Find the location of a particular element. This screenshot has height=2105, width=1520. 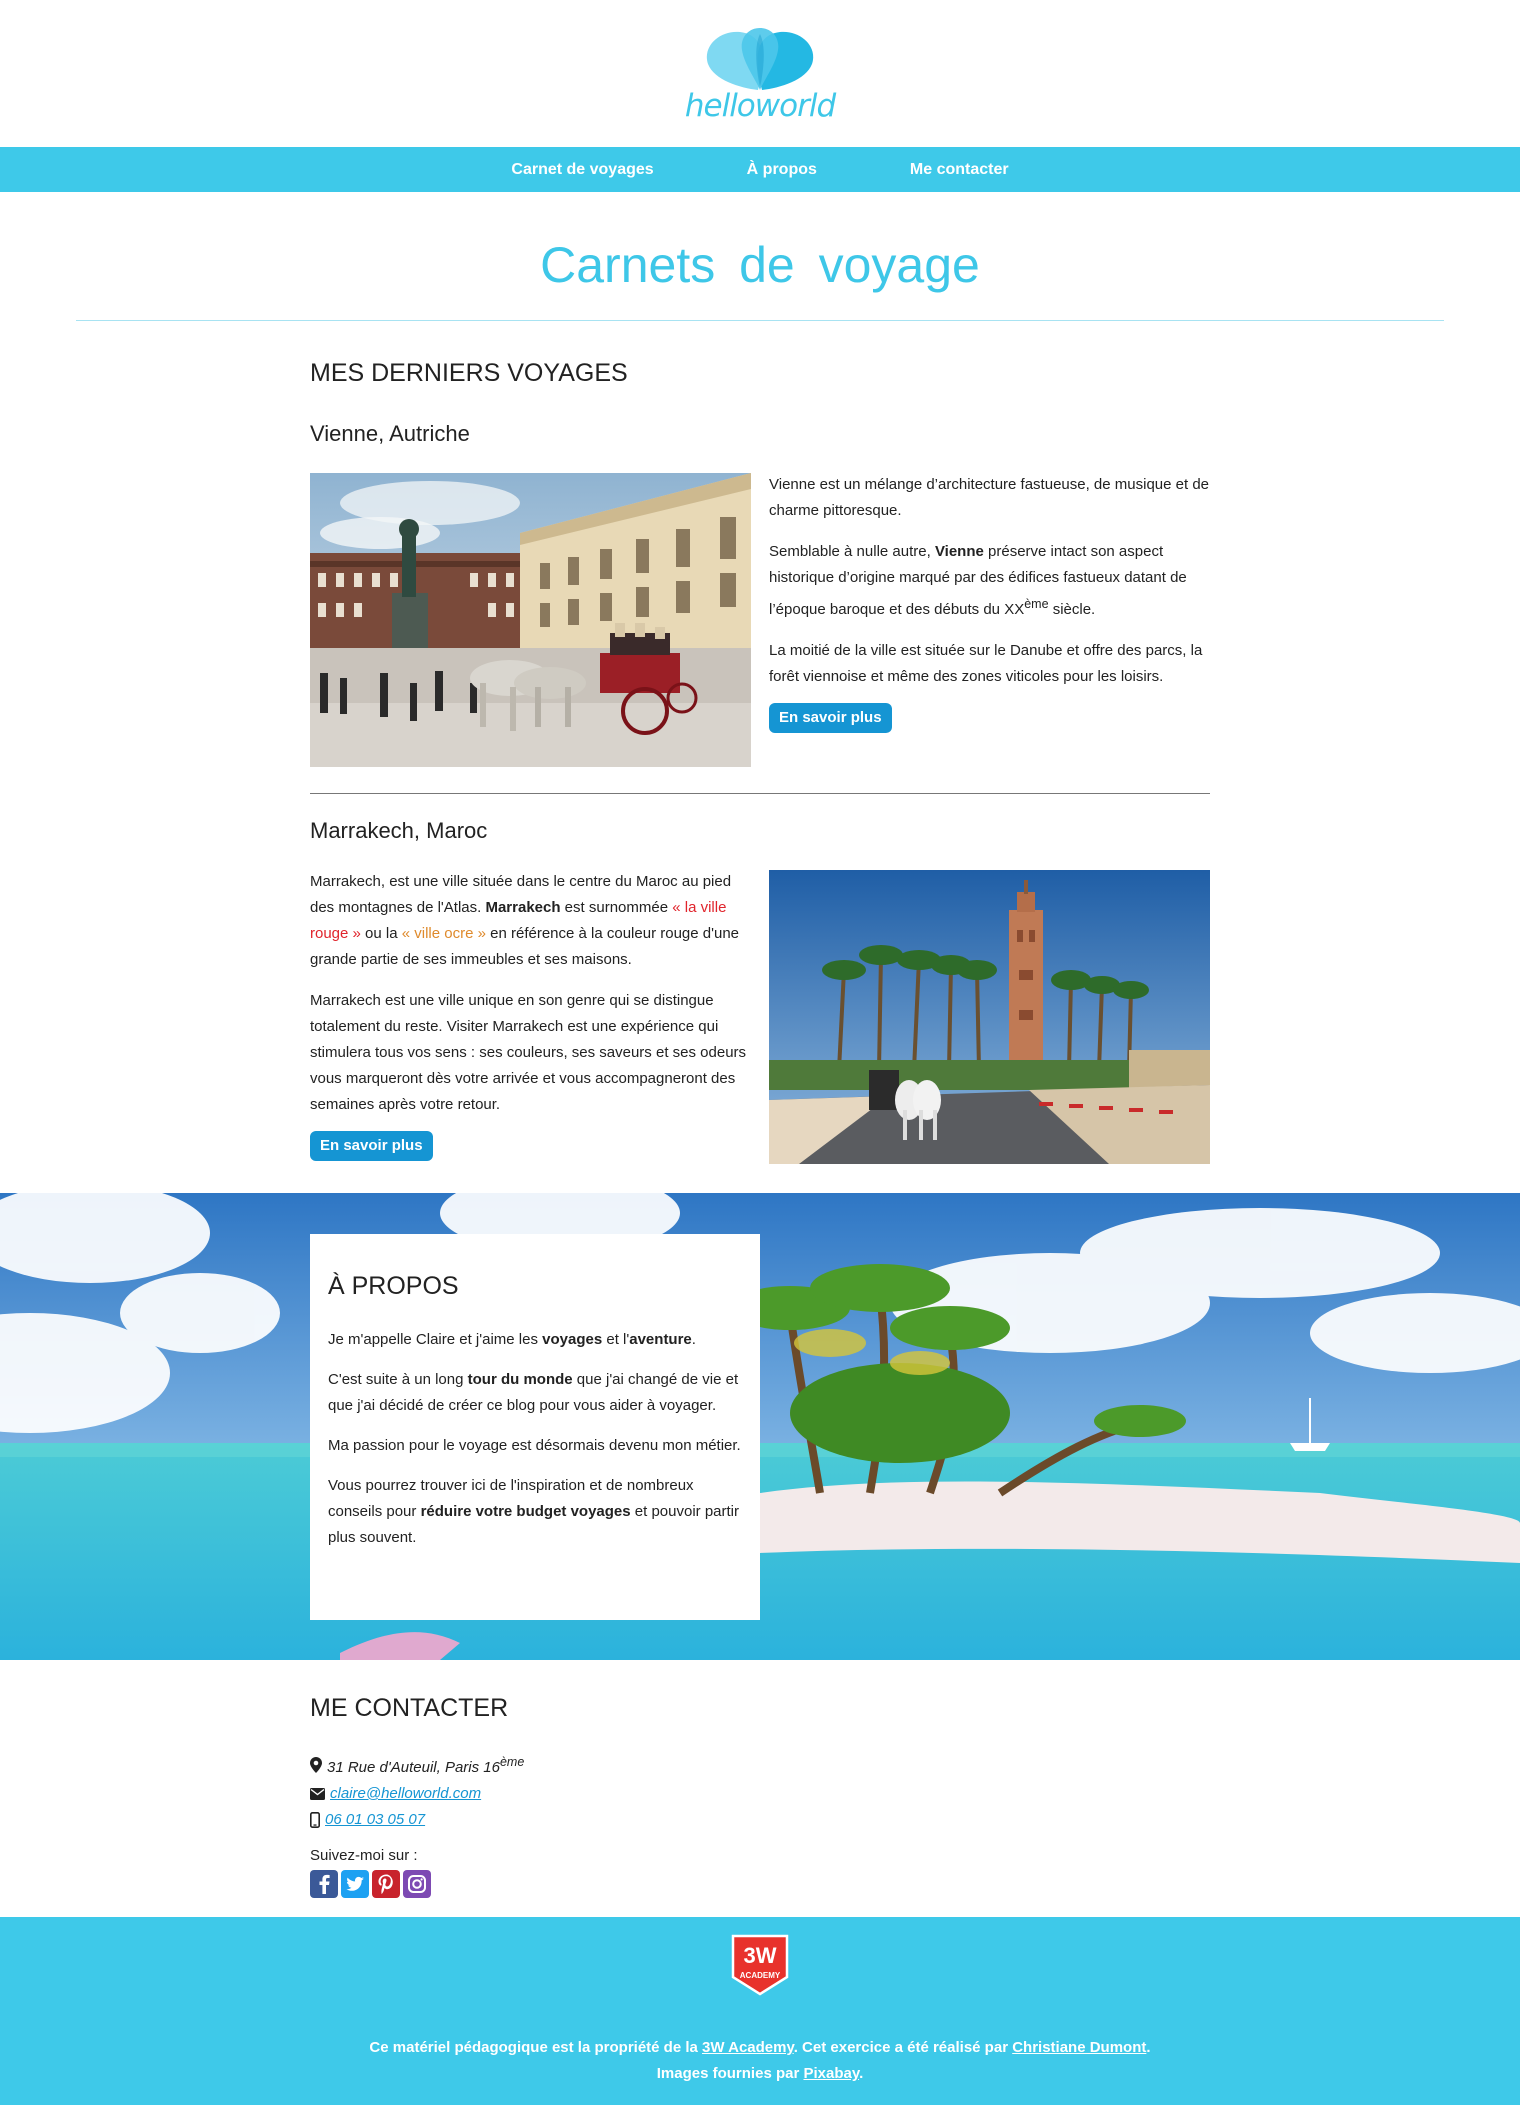

twitter-icon is located at coordinates (355, 1884).